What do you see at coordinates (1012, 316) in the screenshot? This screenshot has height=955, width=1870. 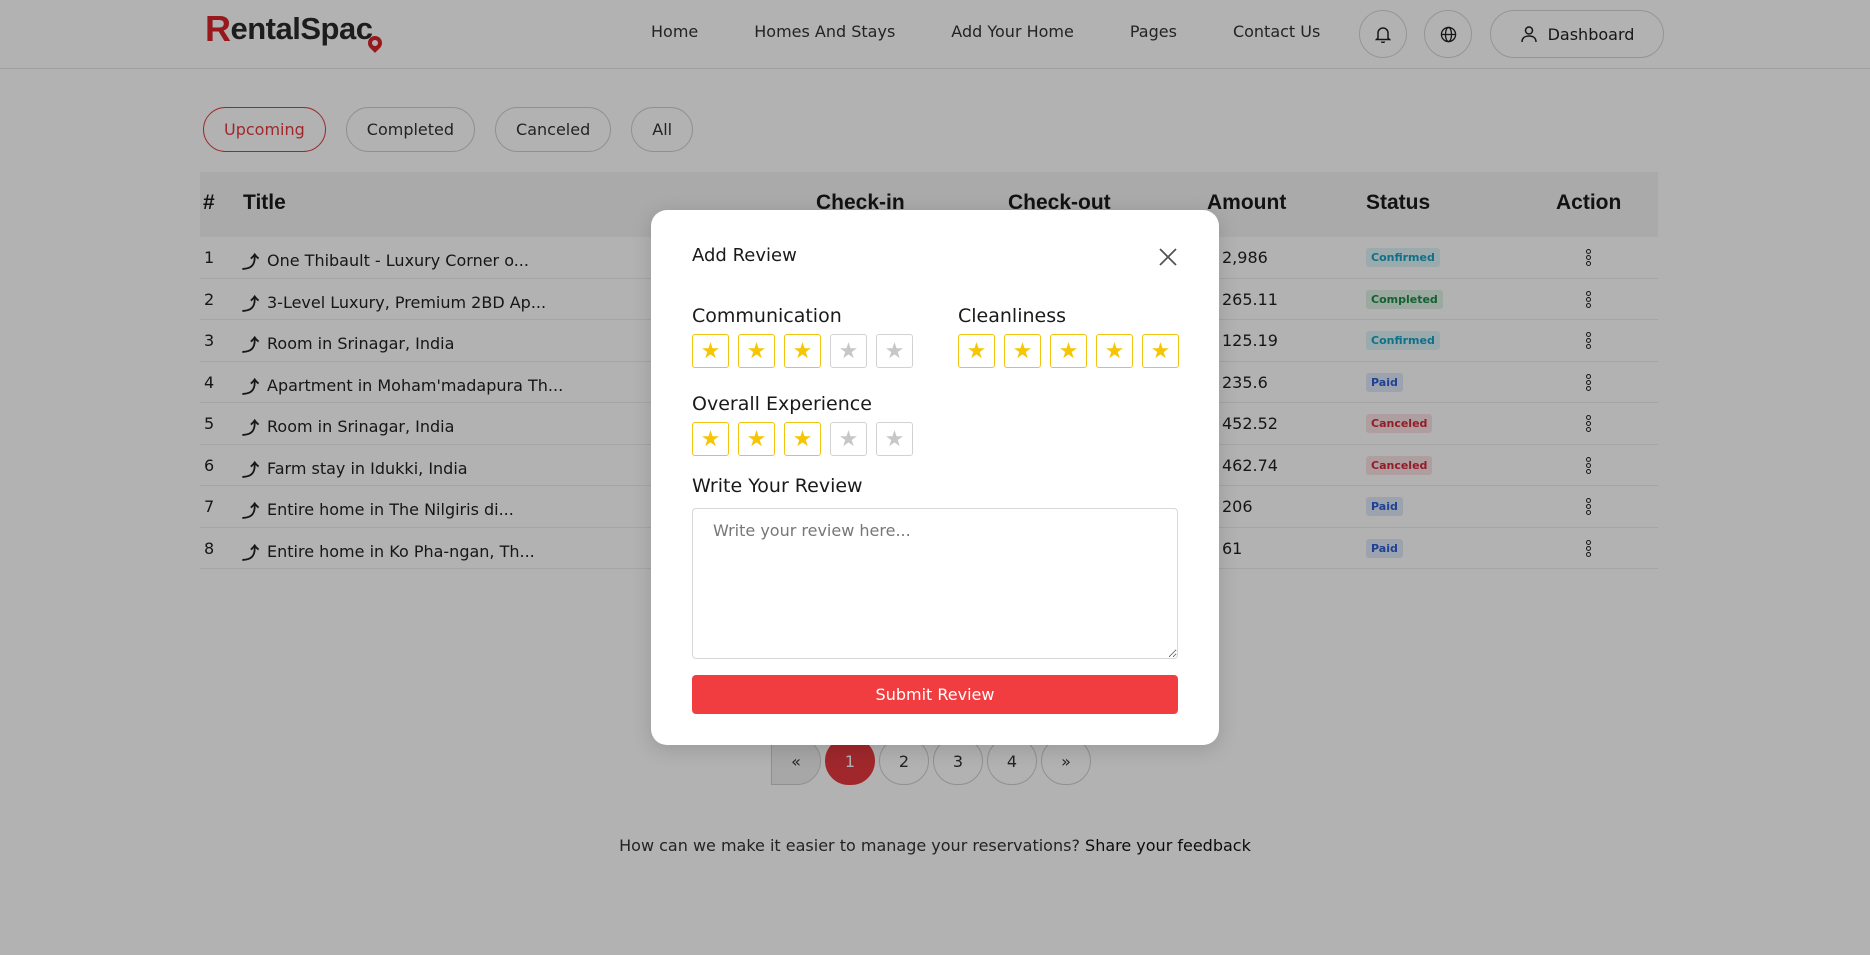 I see `cleanliness-label: Cleanliness` at bounding box center [1012, 316].